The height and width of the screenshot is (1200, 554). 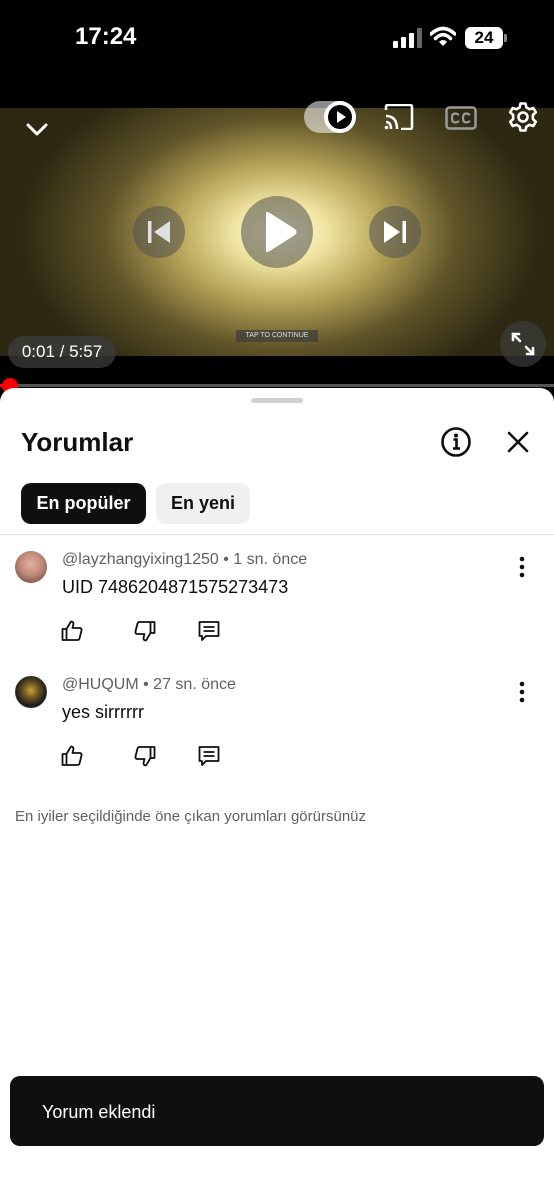 I want to click on time-display: 0:01 / 5:57, so click(x=62, y=352).